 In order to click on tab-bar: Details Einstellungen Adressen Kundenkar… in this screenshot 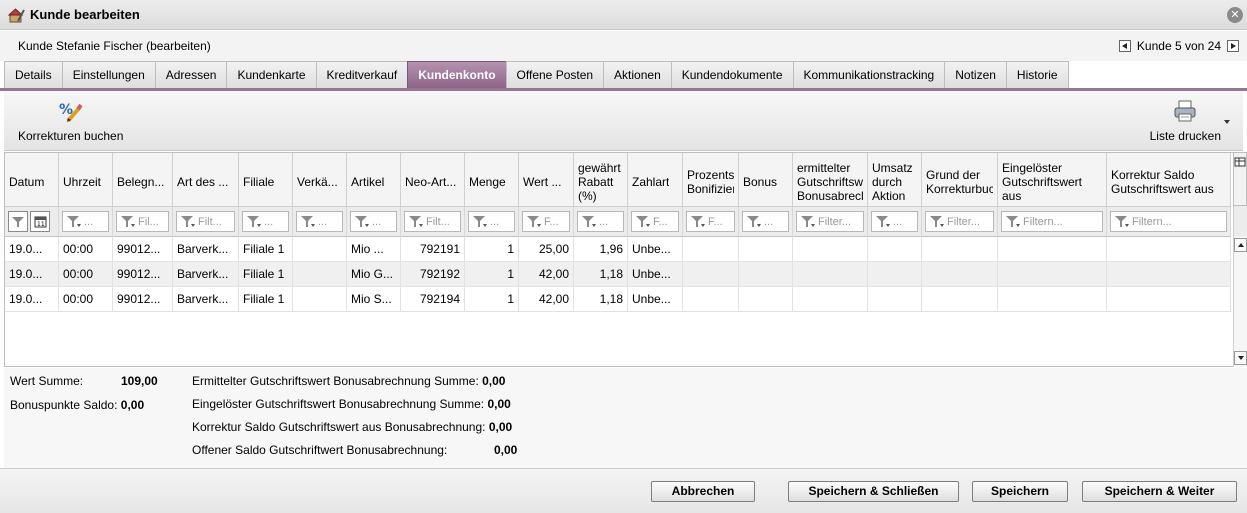, I will do `click(536, 74)`.